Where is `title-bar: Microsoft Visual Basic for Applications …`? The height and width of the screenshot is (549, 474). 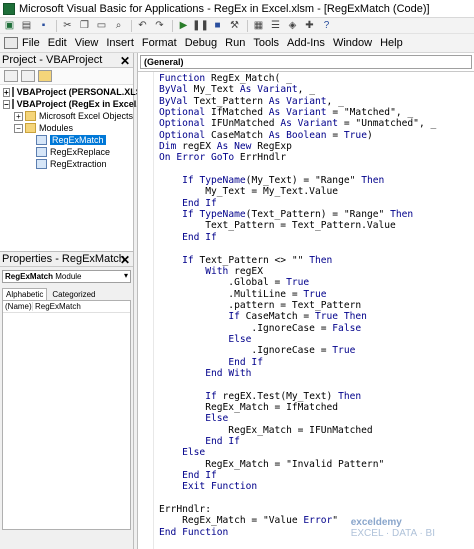 title-bar: Microsoft Visual Basic for Applications … is located at coordinates (237, 9).